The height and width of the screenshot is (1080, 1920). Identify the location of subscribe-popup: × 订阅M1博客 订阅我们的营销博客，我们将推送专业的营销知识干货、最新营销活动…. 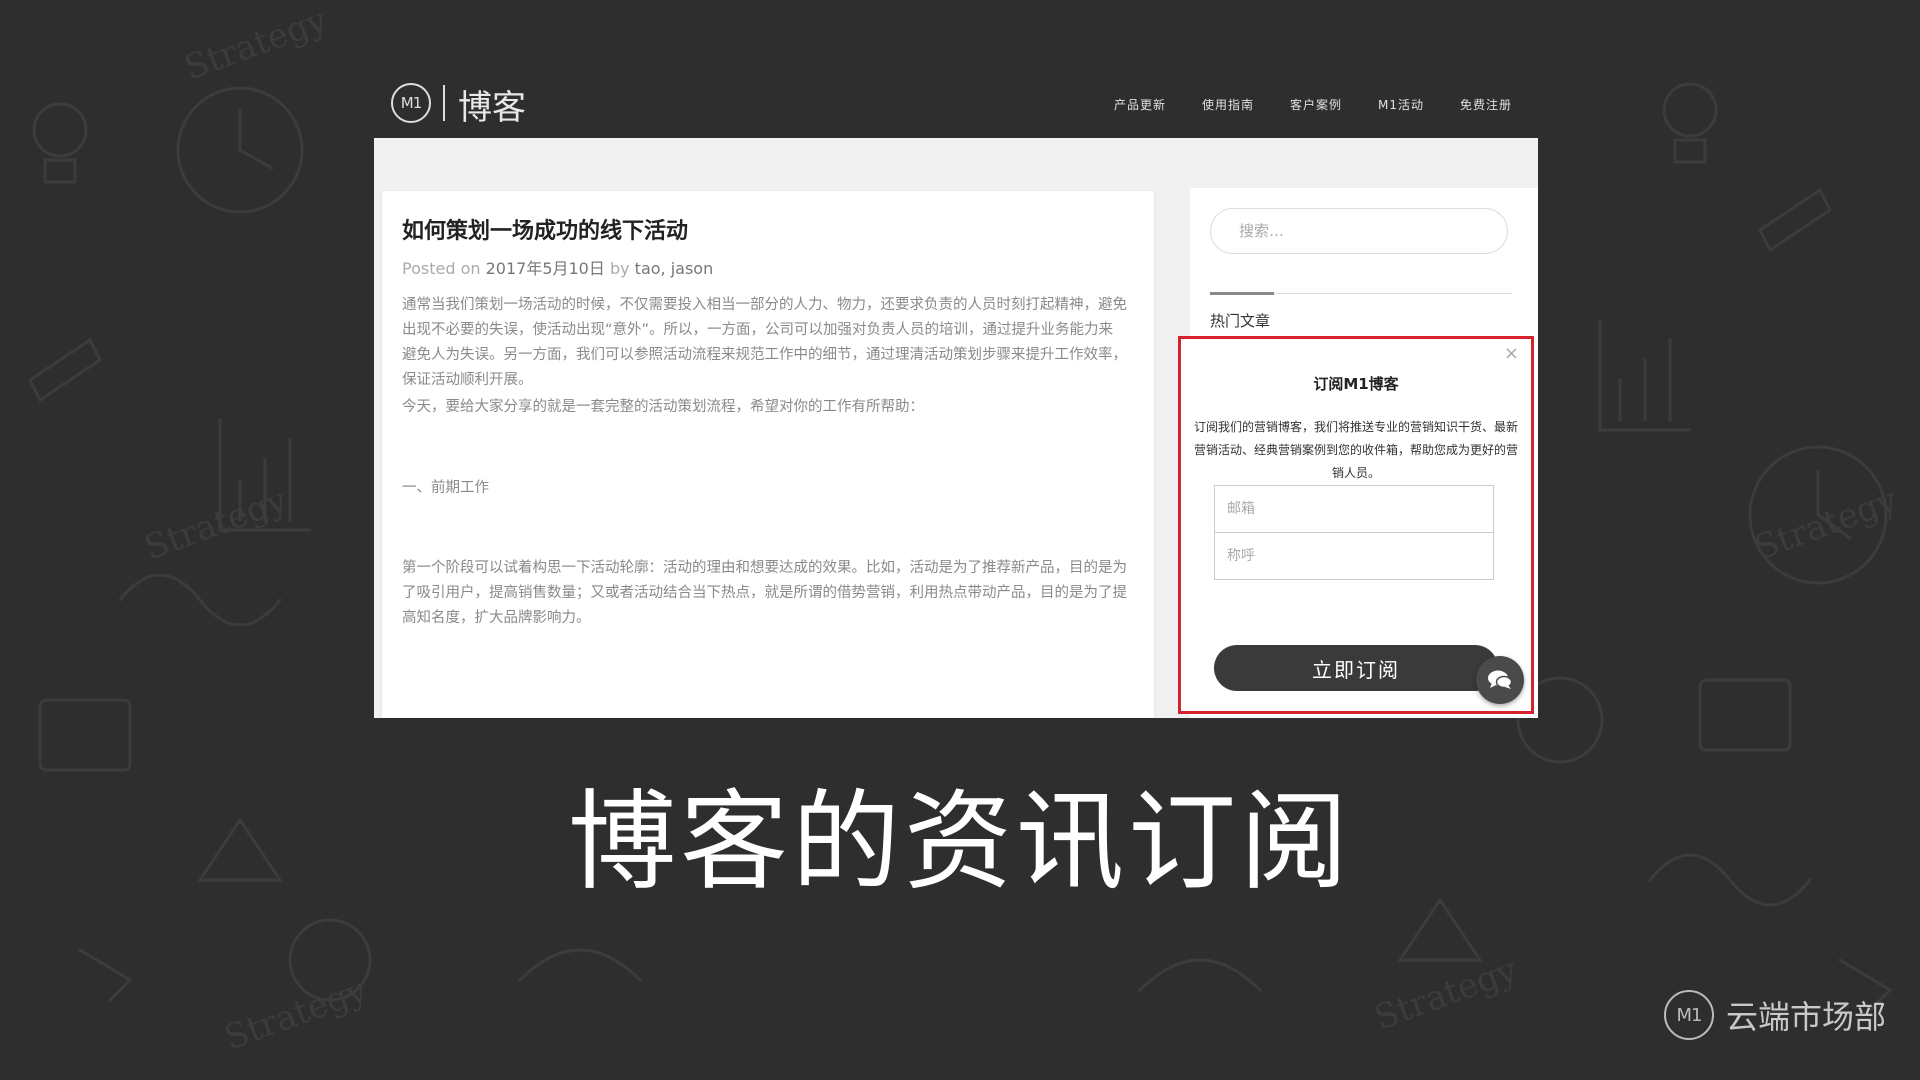
(1356, 525).